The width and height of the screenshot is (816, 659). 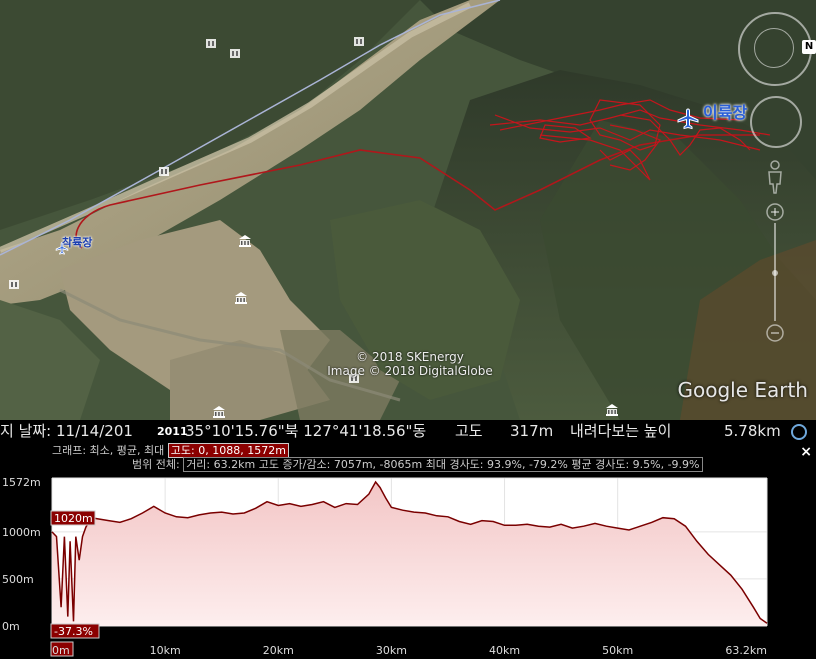 What do you see at coordinates (725, 111) in the screenshot?
I see `takeoff-label: 이륙장` at bounding box center [725, 111].